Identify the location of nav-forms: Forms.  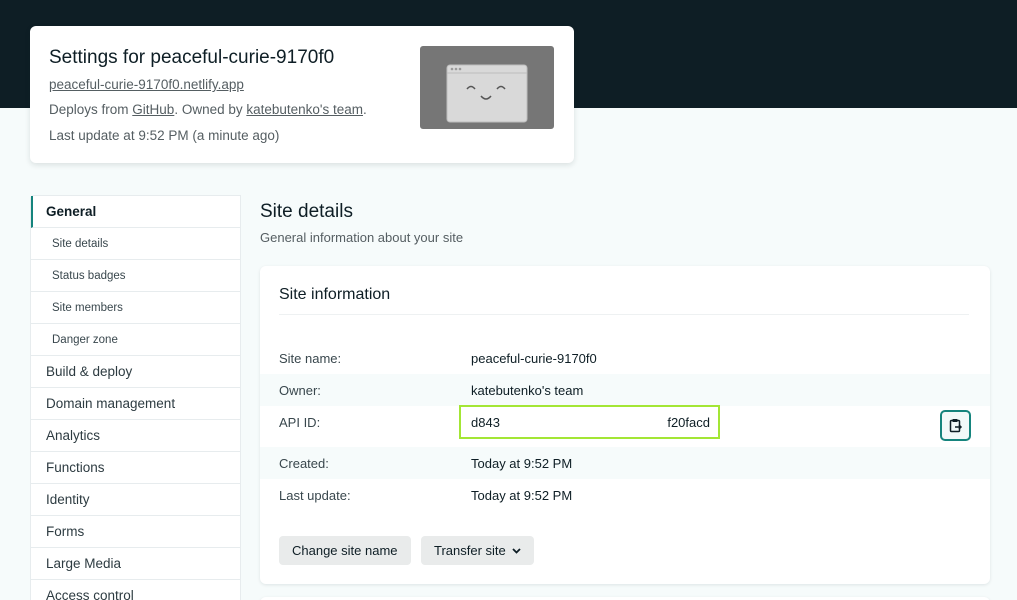
(135, 532).